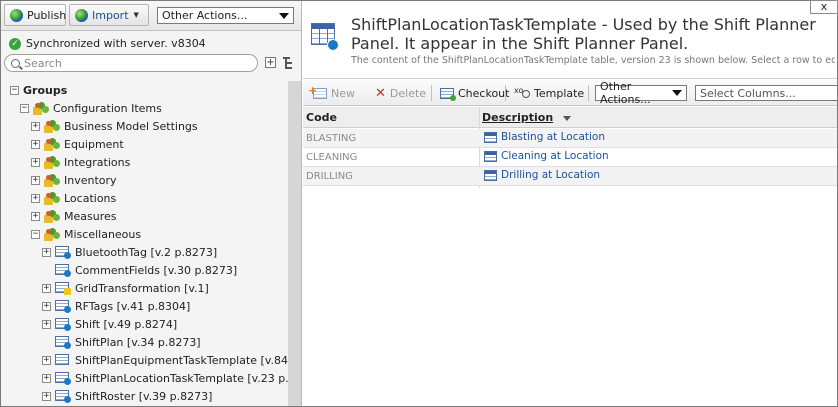 The image size is (838, 407). I want to click on tree-node-table: + ShiftRoster [v.39 p.8273], so click(127, 396).